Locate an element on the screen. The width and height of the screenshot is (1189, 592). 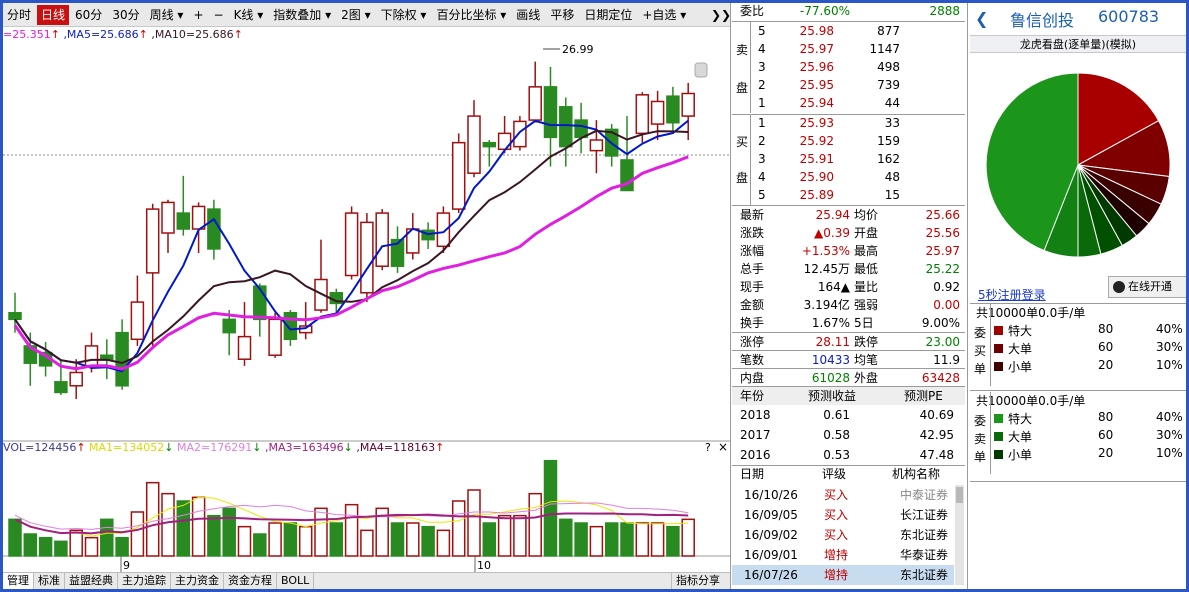
forecast-year: 2016 is located at coordinates (755, 455).